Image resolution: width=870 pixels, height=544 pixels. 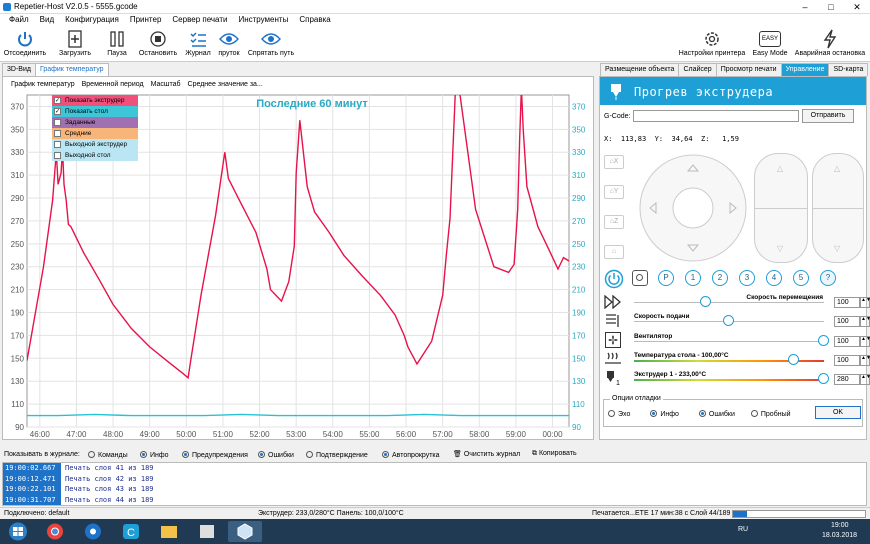 I want to click on tab-slicer: Слайсер, so click(x=697, y=69).